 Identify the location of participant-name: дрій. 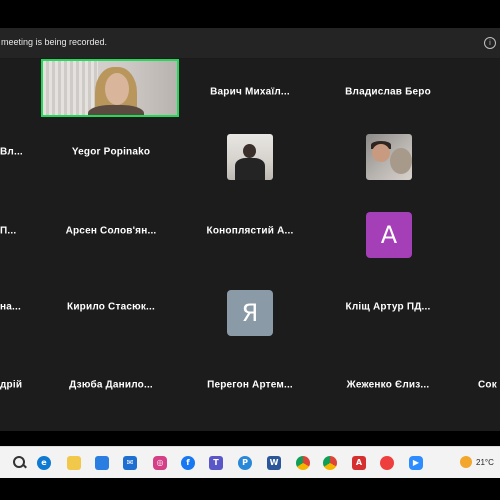
(11, 385).